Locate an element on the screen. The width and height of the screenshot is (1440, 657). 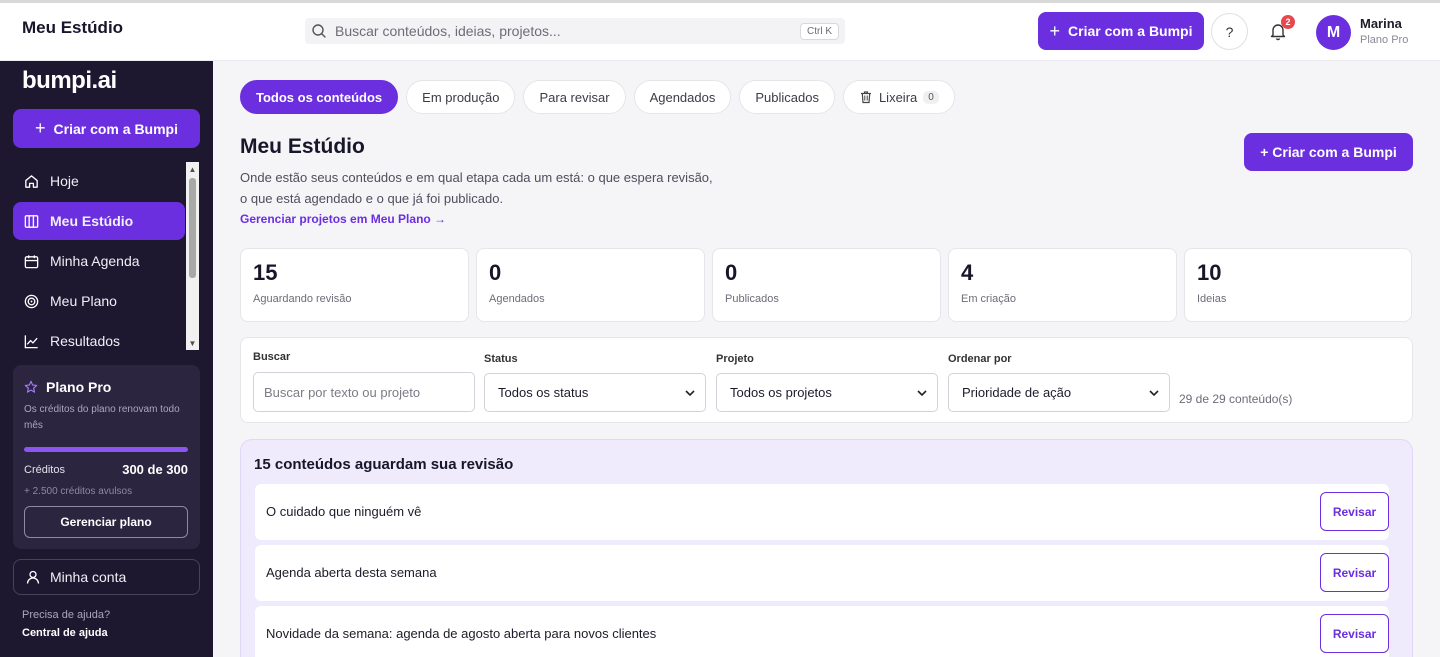
tab-em-producao: Em produção is located at coordinates (461, 97).